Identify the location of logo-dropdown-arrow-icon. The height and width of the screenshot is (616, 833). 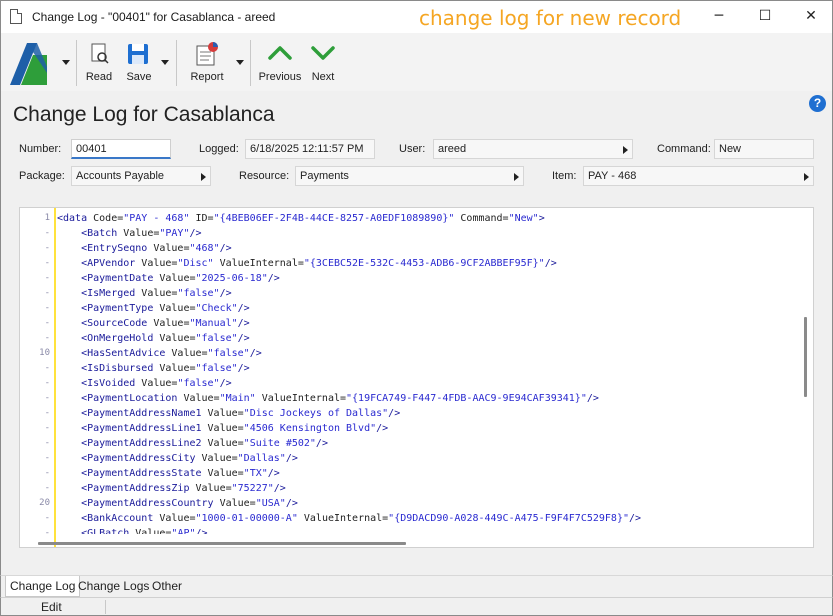
(66, 62).